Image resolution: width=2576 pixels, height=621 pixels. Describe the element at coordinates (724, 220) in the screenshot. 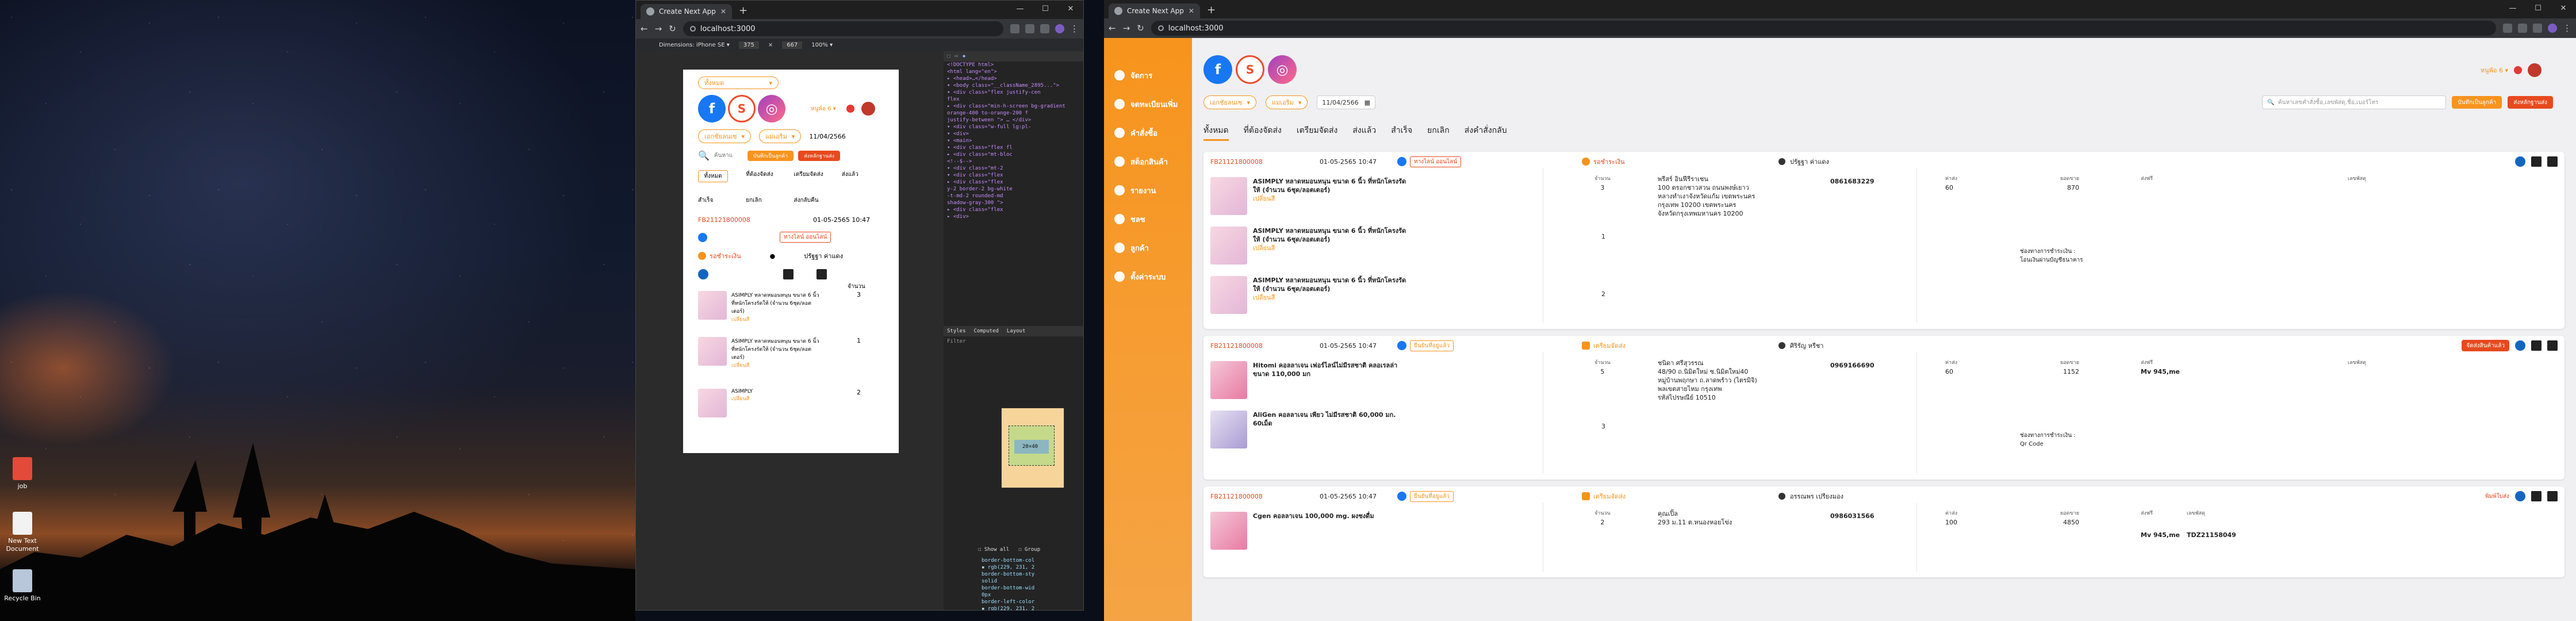

I see `m-order-id: FB21121800008` at that location.